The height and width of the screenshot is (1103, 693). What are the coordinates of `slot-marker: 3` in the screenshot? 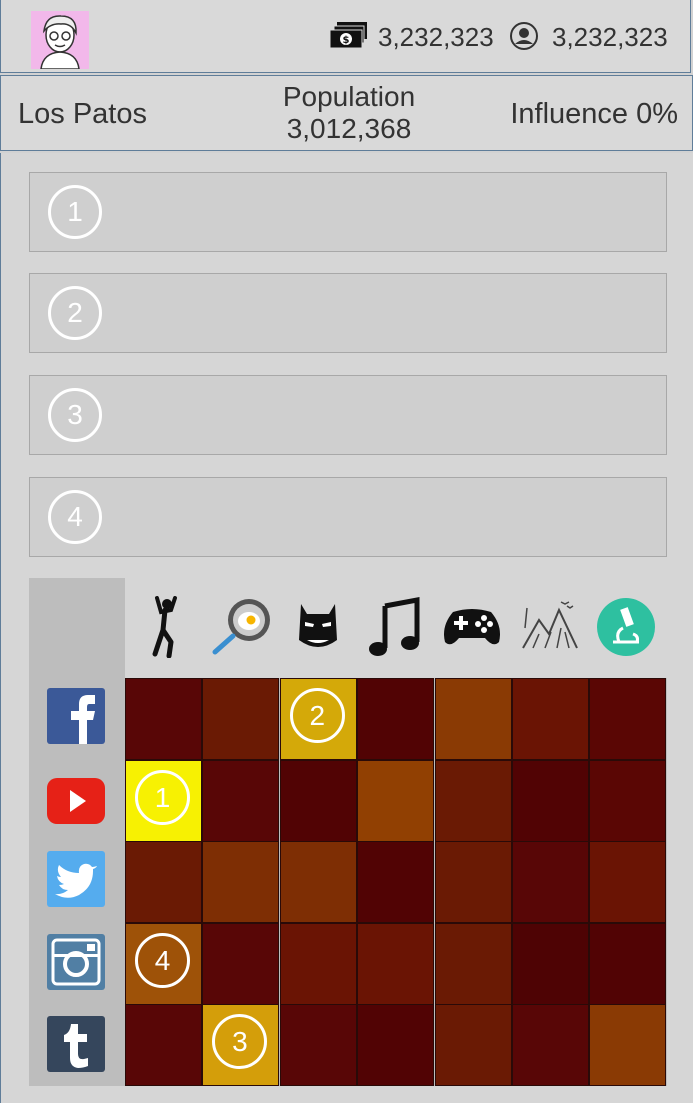 It's located at (240, 1042).